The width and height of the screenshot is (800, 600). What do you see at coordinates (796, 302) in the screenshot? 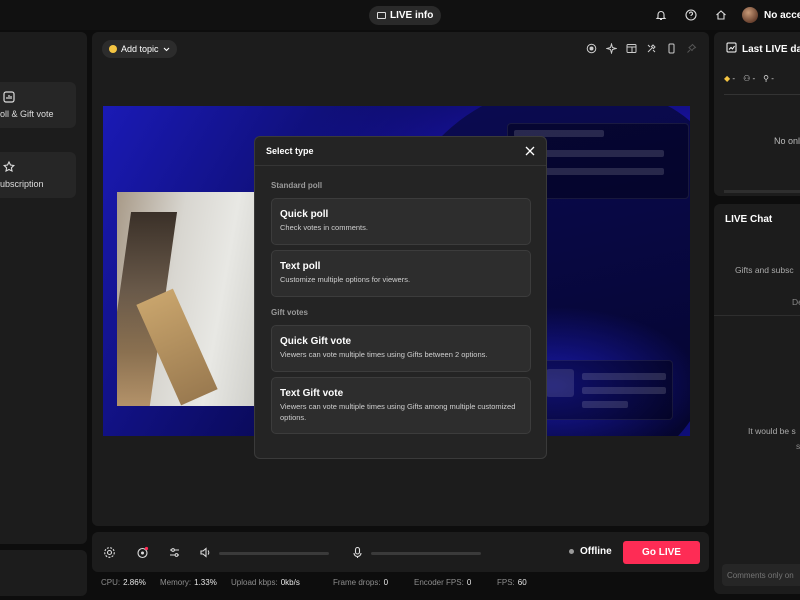
I see `chat-info-link: De` at bounding box center [796, 302].